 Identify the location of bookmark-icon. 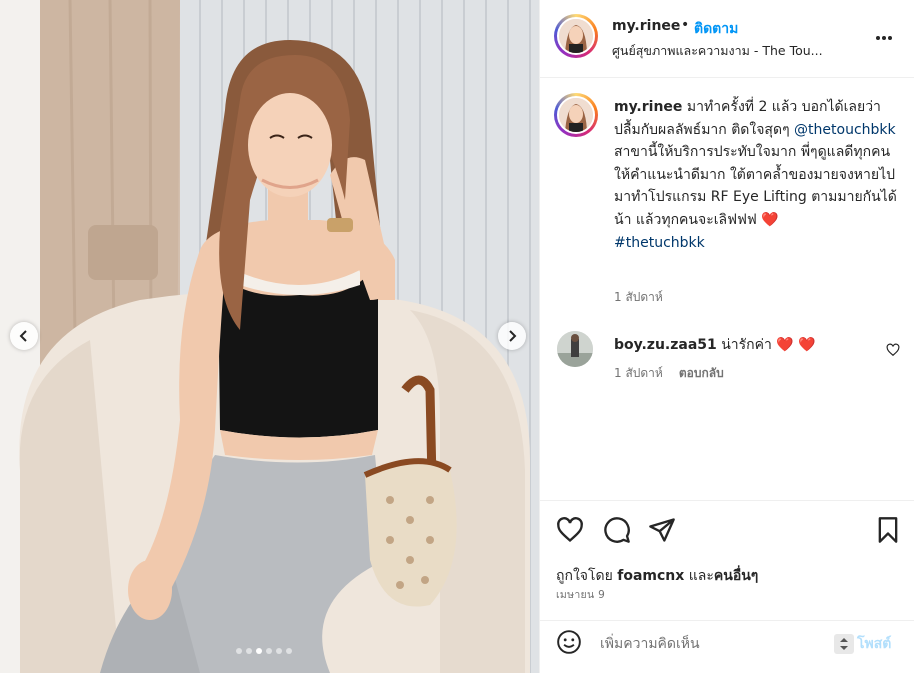
(888, 530).